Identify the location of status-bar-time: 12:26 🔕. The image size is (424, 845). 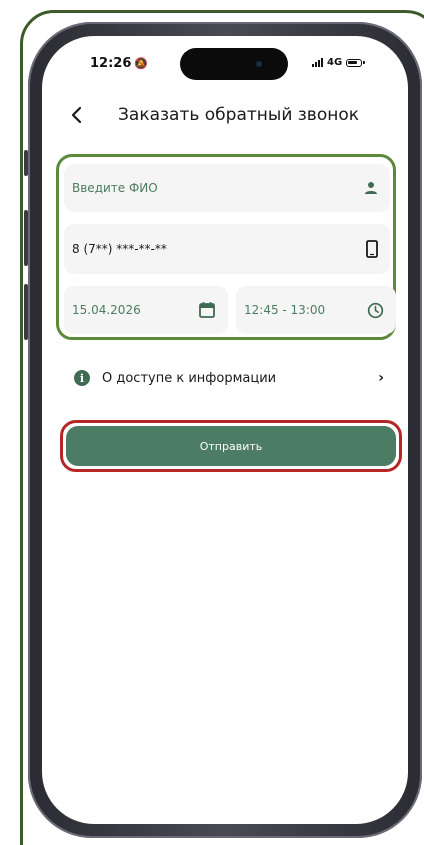
(119, 63).